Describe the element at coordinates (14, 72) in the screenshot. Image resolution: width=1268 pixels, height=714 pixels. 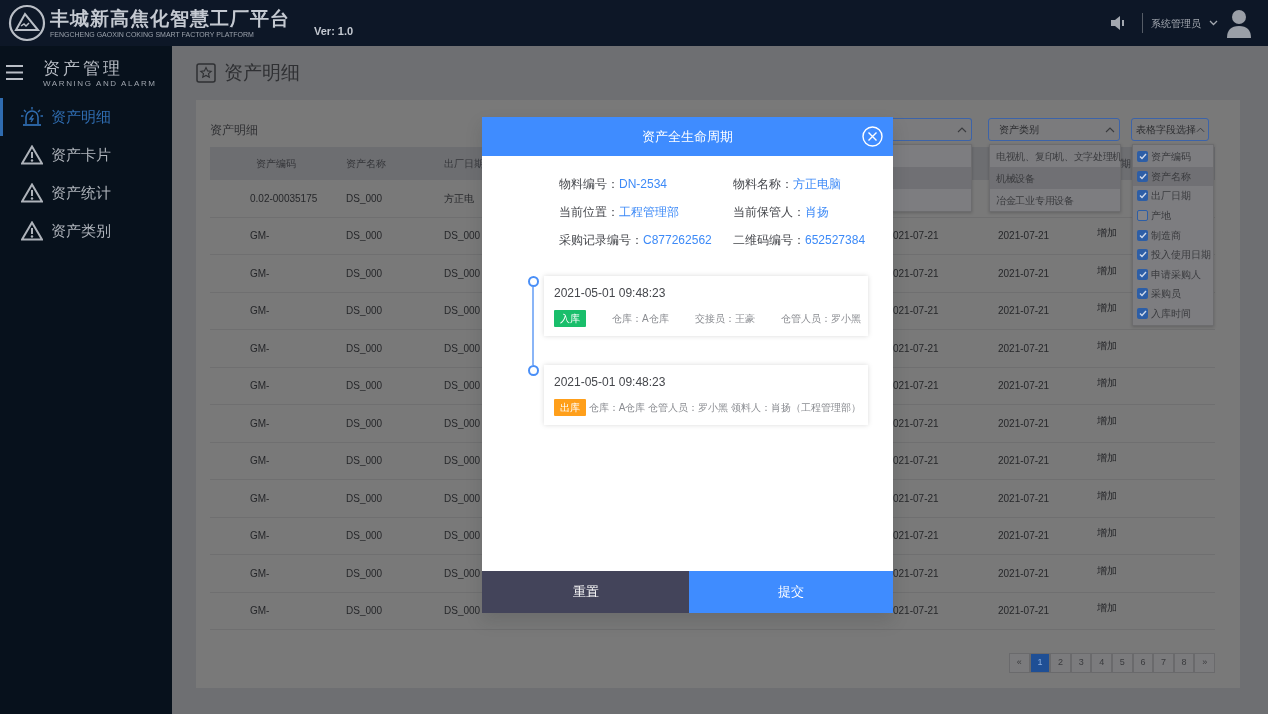
I see `menu-icon` at that location.